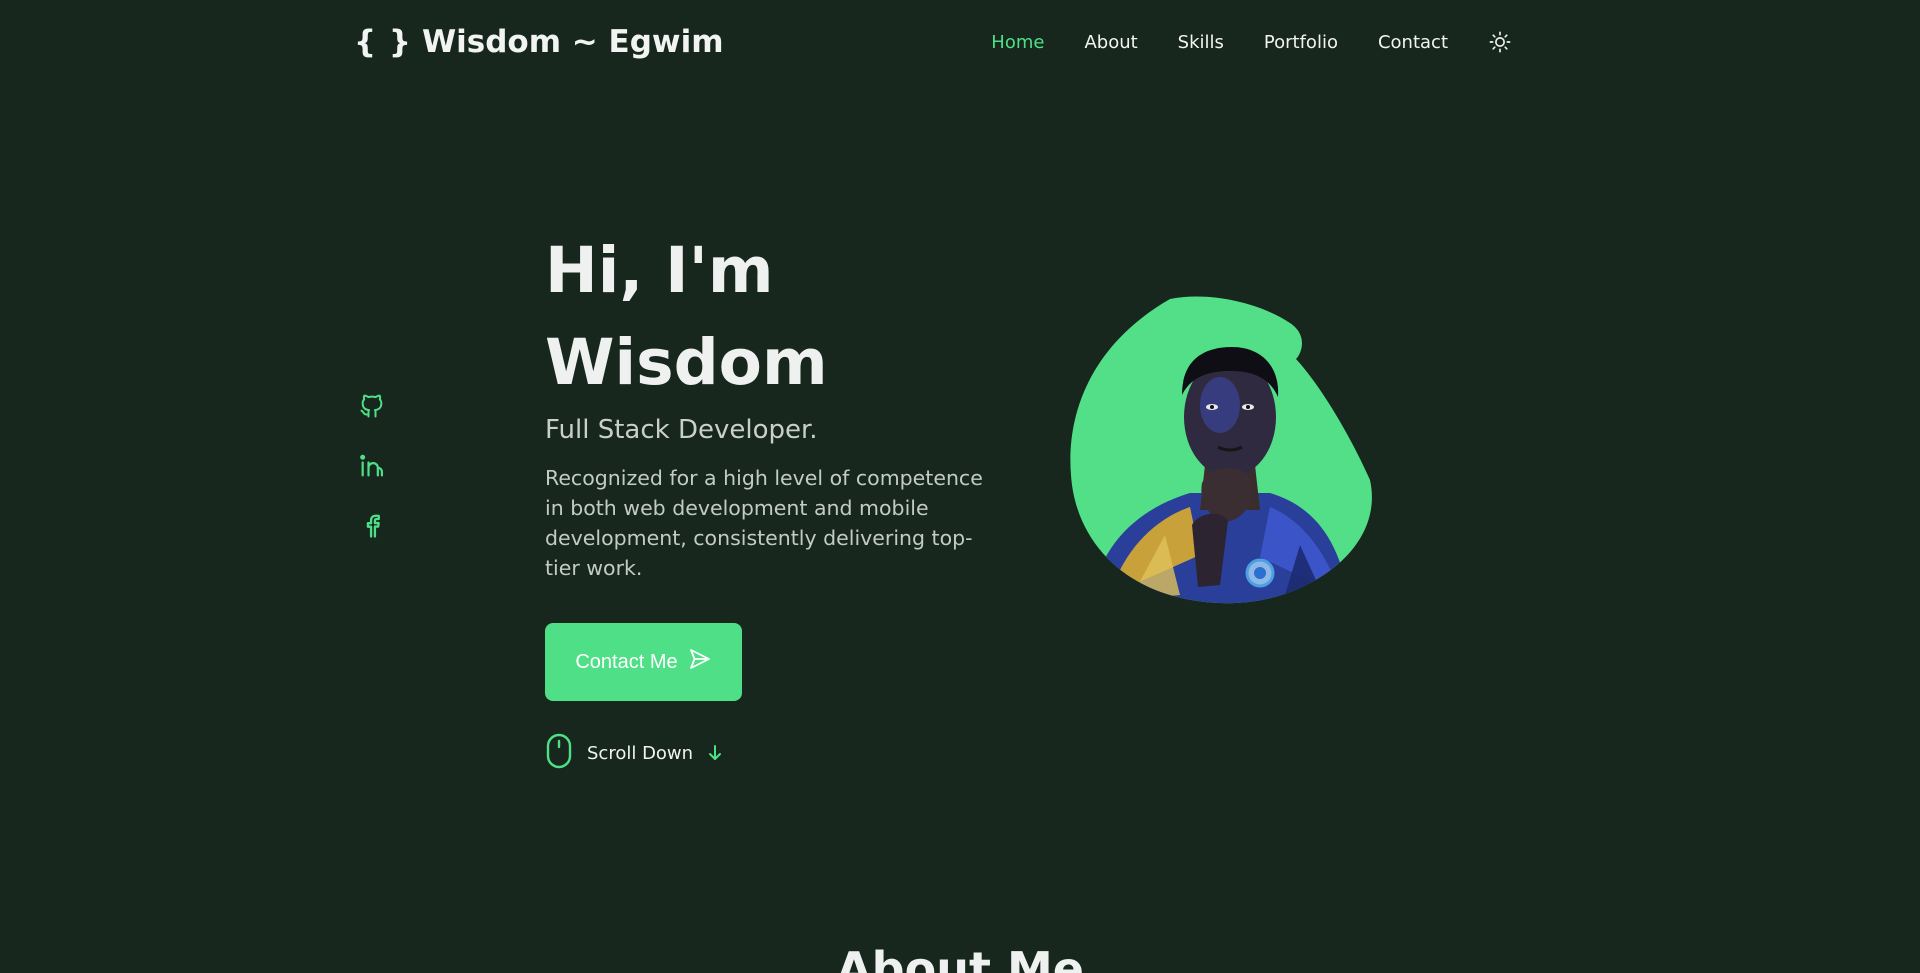 The height and width of the screenshot is (973, 1920). What do you see at coordinates (659, 270) in the screenshot?
I see `hero-greeting-line1: Hi, I'm` at bounding box center [659, 270].